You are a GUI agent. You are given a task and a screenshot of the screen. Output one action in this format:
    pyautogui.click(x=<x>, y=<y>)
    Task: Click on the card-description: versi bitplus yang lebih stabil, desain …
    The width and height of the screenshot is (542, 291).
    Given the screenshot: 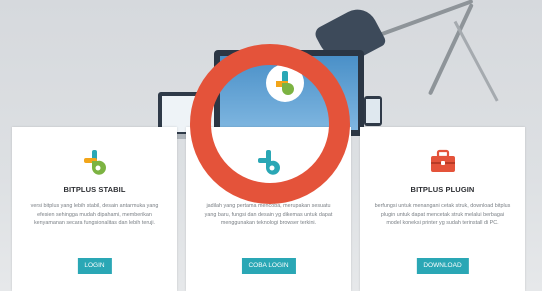 What is the action you would take?
    pyautogui.click(x=94, y=215)
    